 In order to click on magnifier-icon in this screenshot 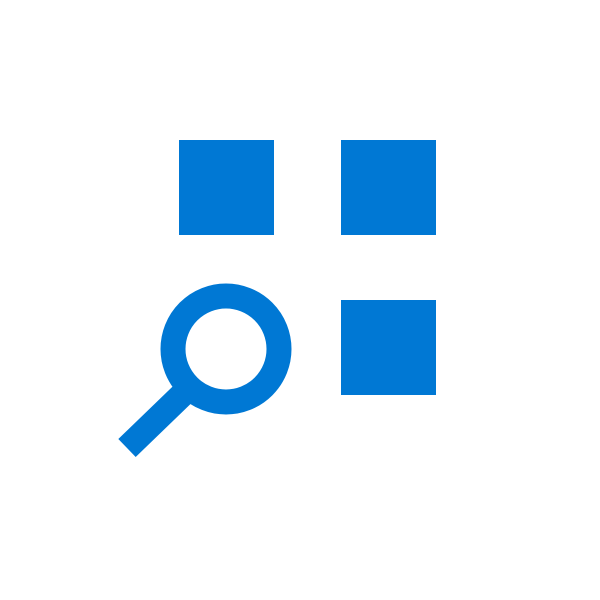, I will do `click(205, 370)`.